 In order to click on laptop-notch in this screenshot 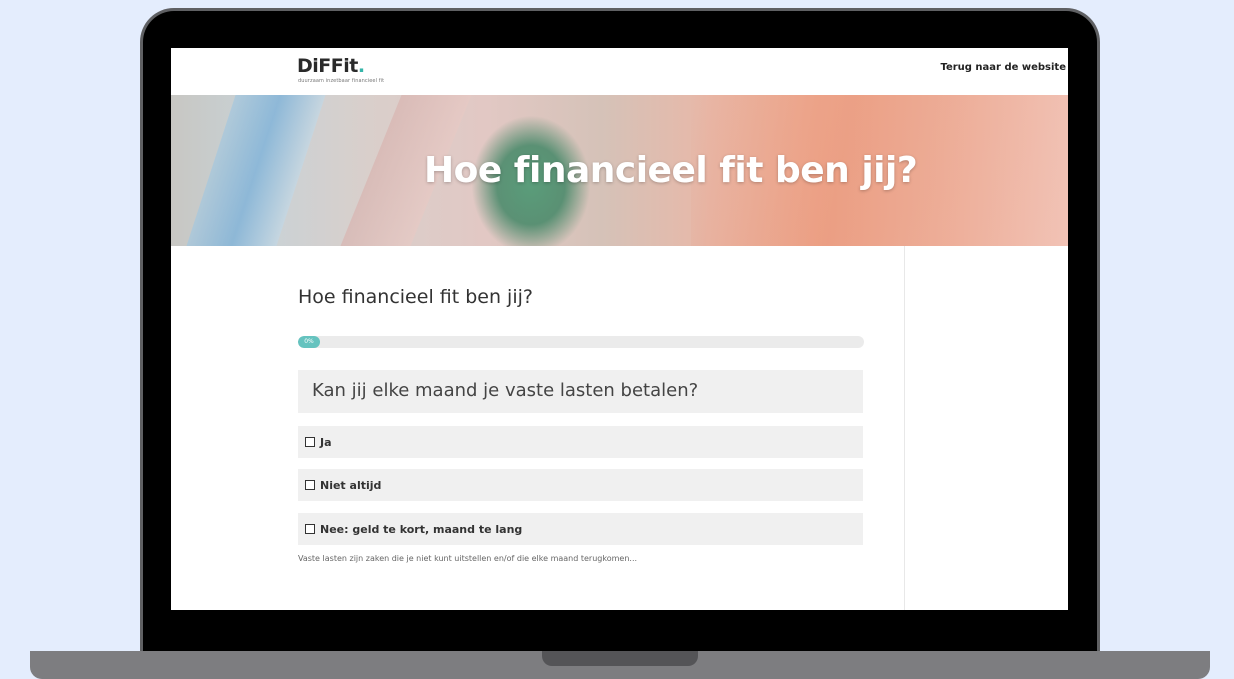, I will do `click(620, 658)`.